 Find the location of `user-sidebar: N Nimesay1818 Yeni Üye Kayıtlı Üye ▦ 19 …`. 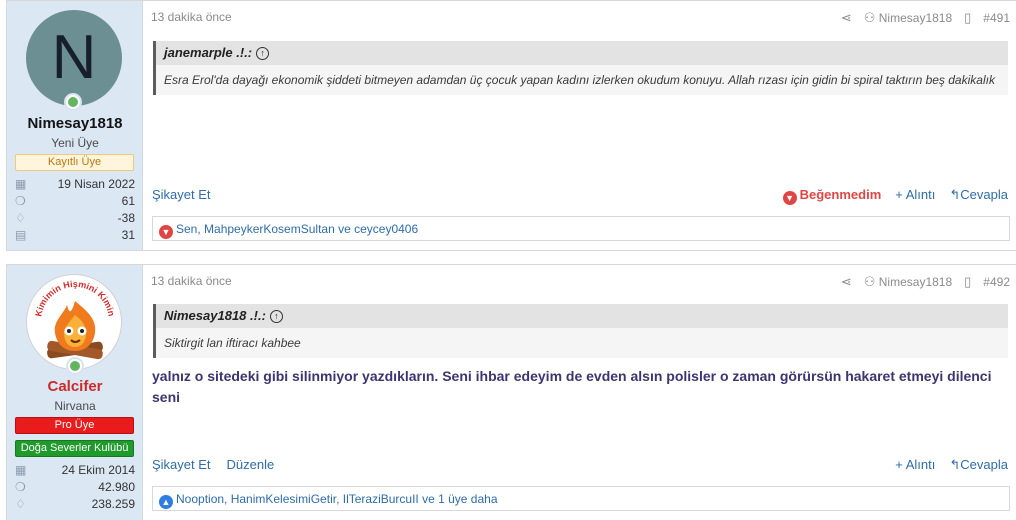

user-sidebar: N Nimesay1818 Yeni Üye Kayıtlı Üye ▦ 19 … is located at coordinates (75, 125).